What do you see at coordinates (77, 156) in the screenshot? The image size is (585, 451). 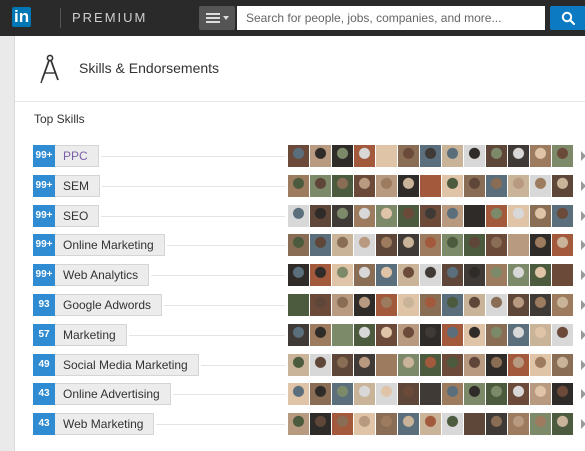 I see `skill-name: PPC` at bounding box center [77, 156].